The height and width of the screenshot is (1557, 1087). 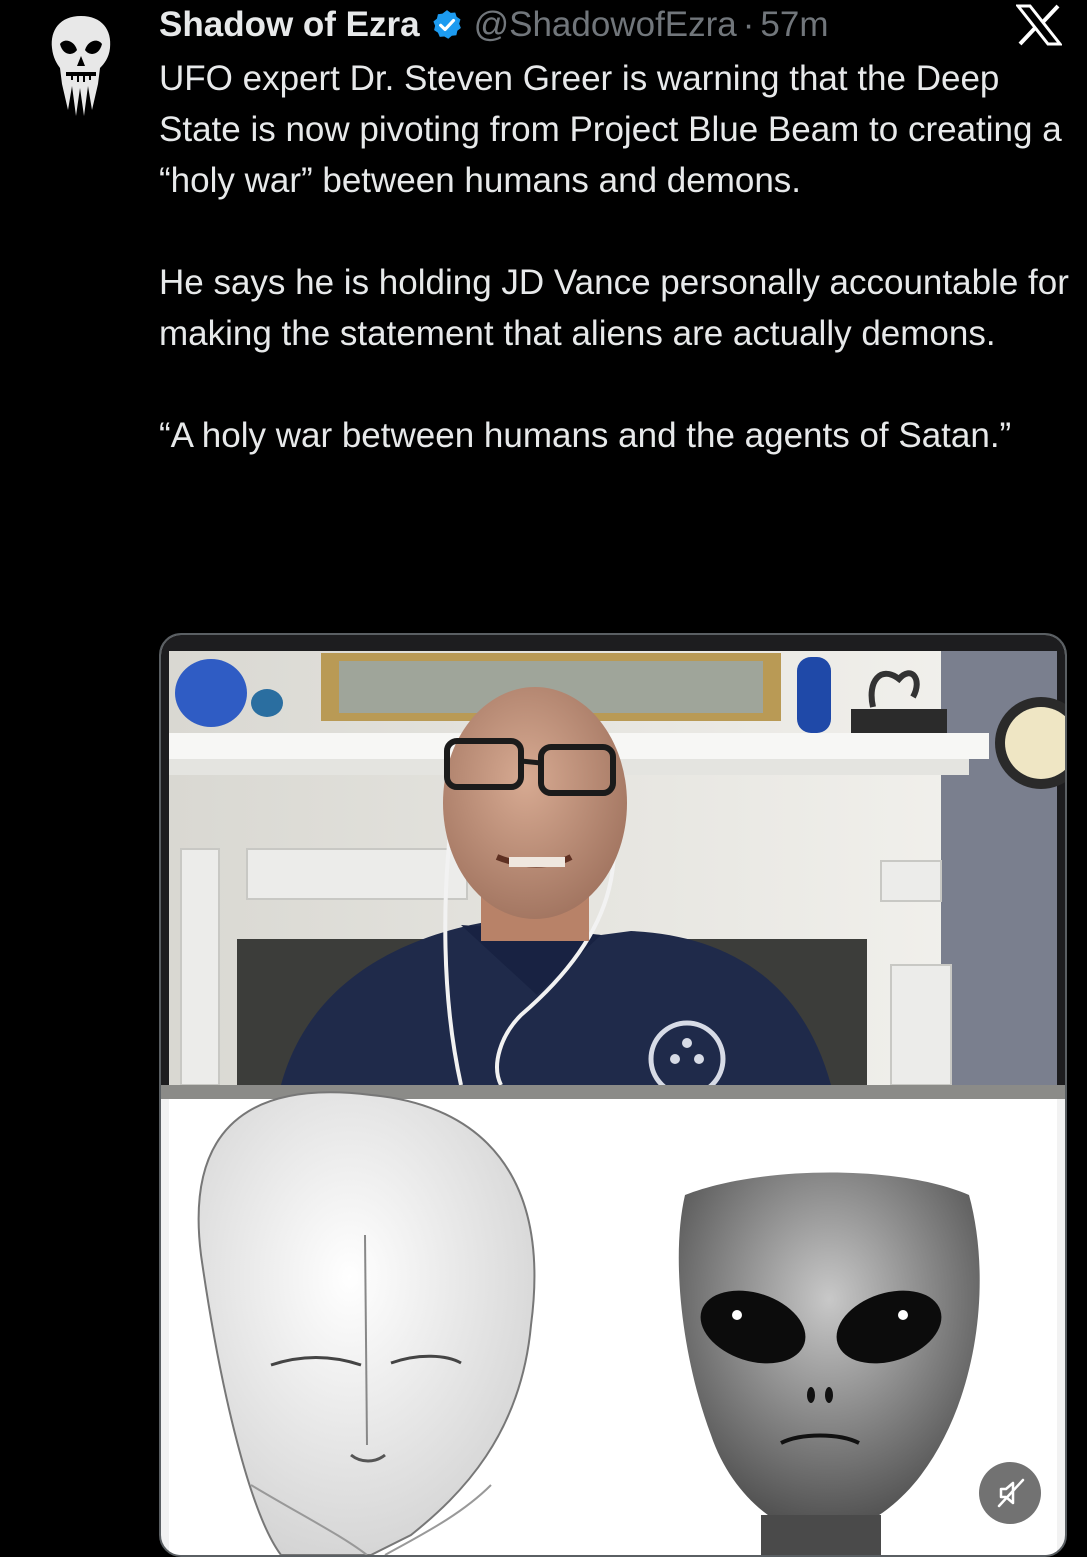 I want to click on mute-button, so click(x=1010, y=1493).